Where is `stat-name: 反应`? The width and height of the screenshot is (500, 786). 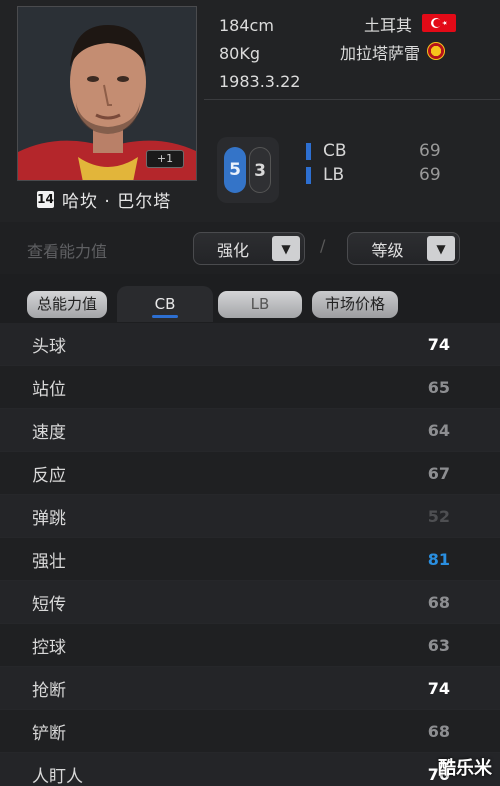
stat-name: 反应 is located at coordinates (49, 475).